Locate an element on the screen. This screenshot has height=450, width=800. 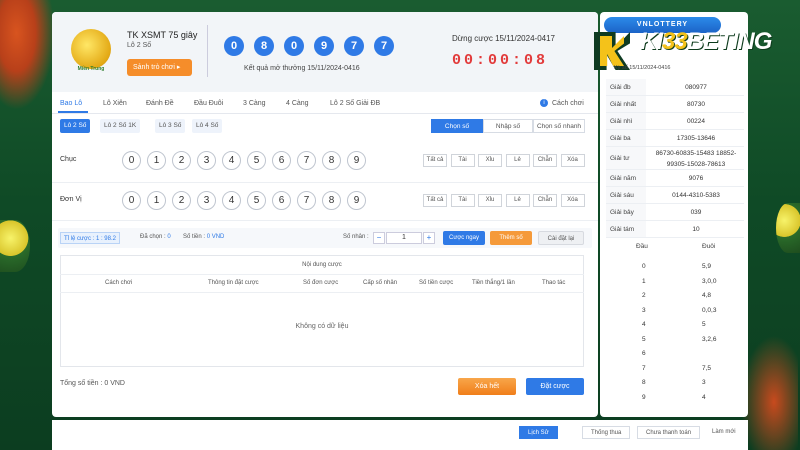
duoi-value: 5,9 is located at coordinates (707, 266).